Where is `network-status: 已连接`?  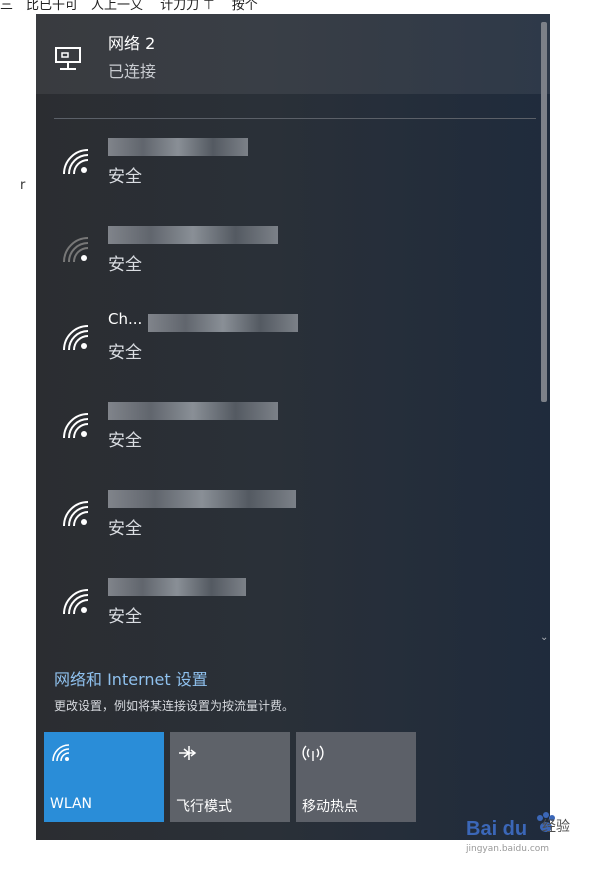 network-status: 已连接 is located at coordinates (132, 71).